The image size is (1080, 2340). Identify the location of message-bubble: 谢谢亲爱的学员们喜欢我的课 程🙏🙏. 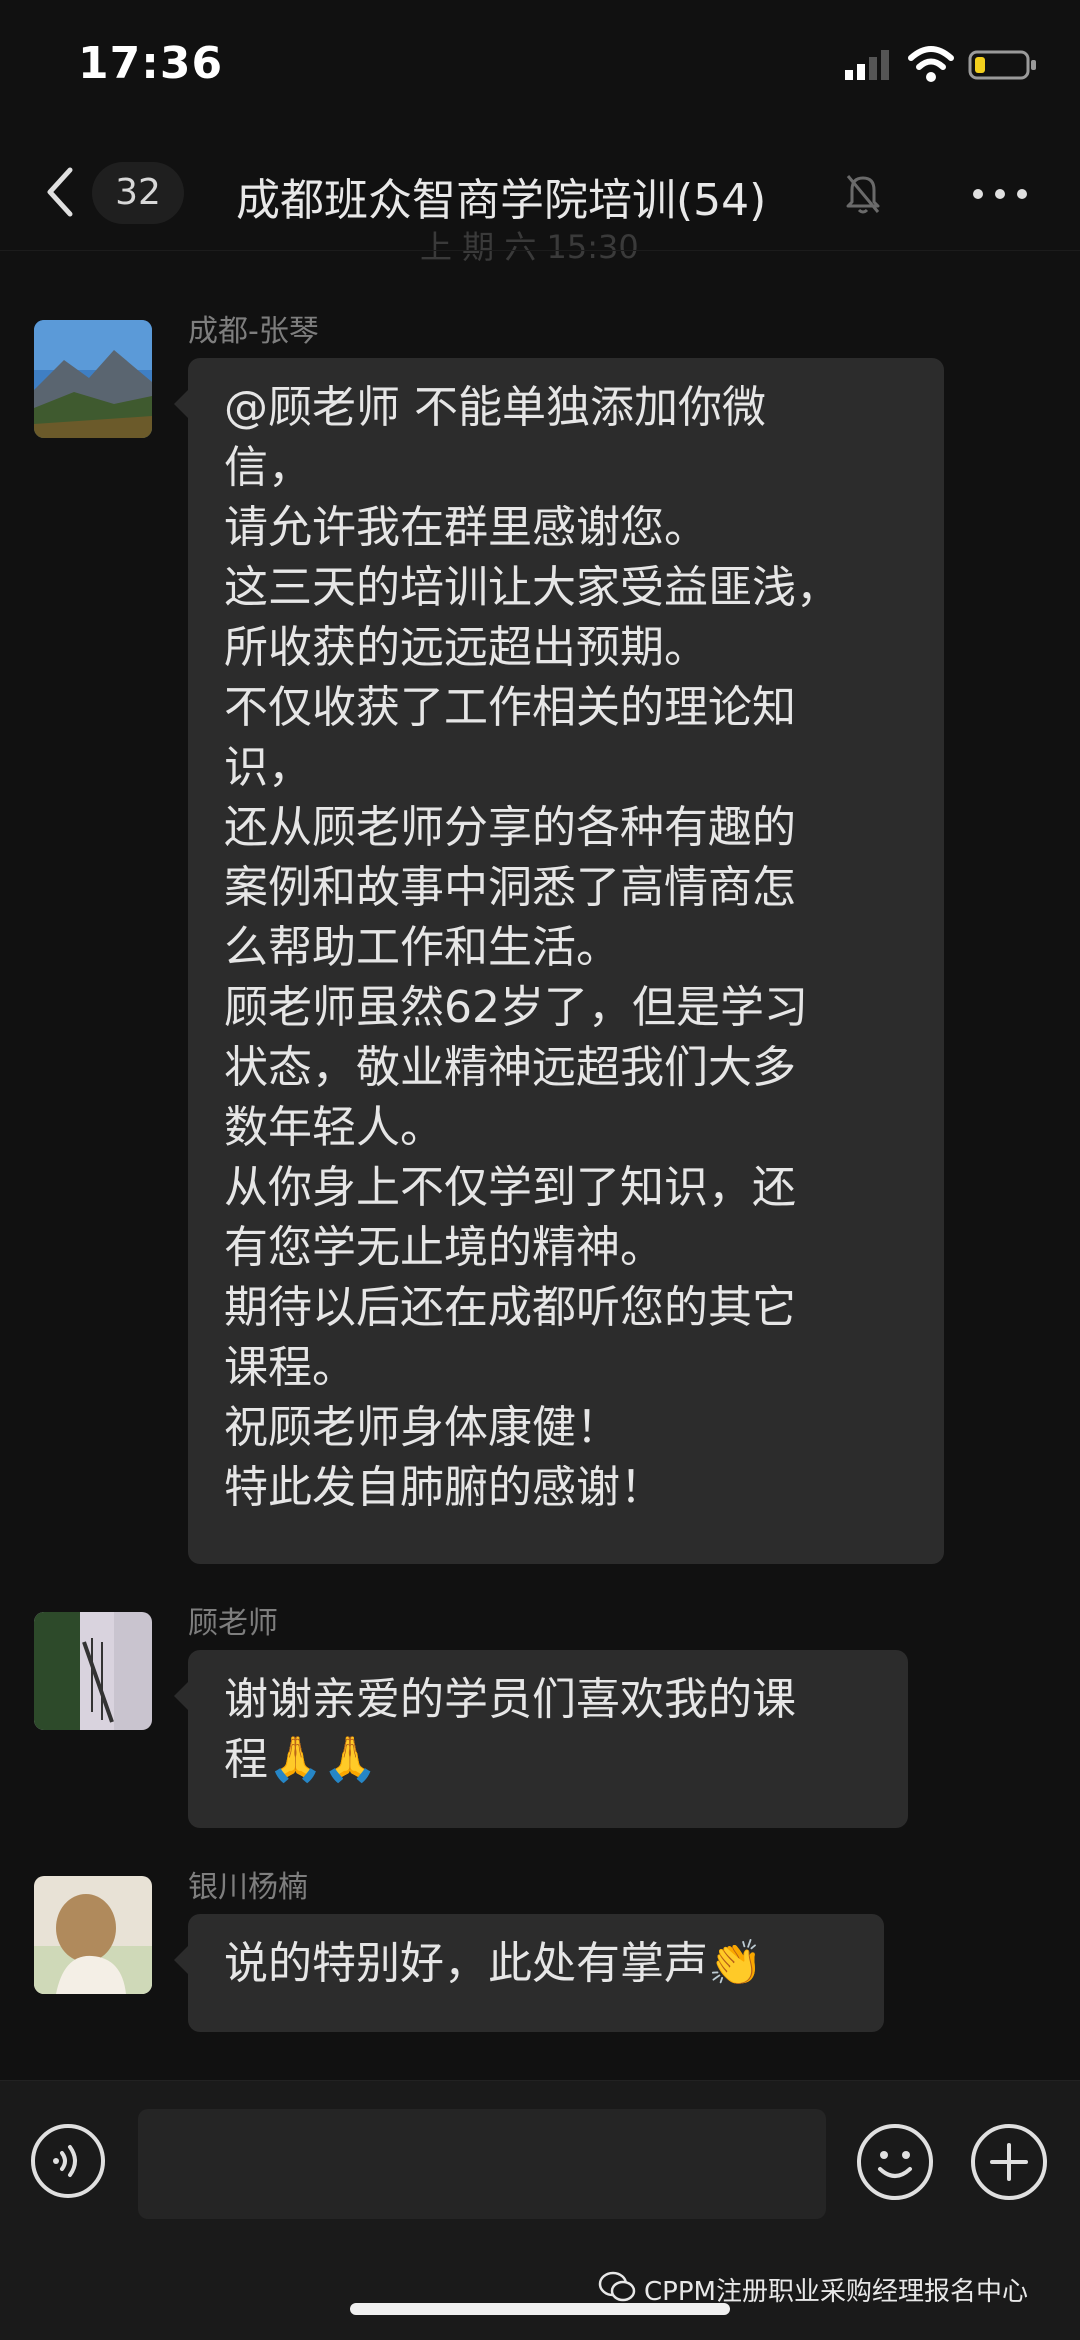
(541, 1739).